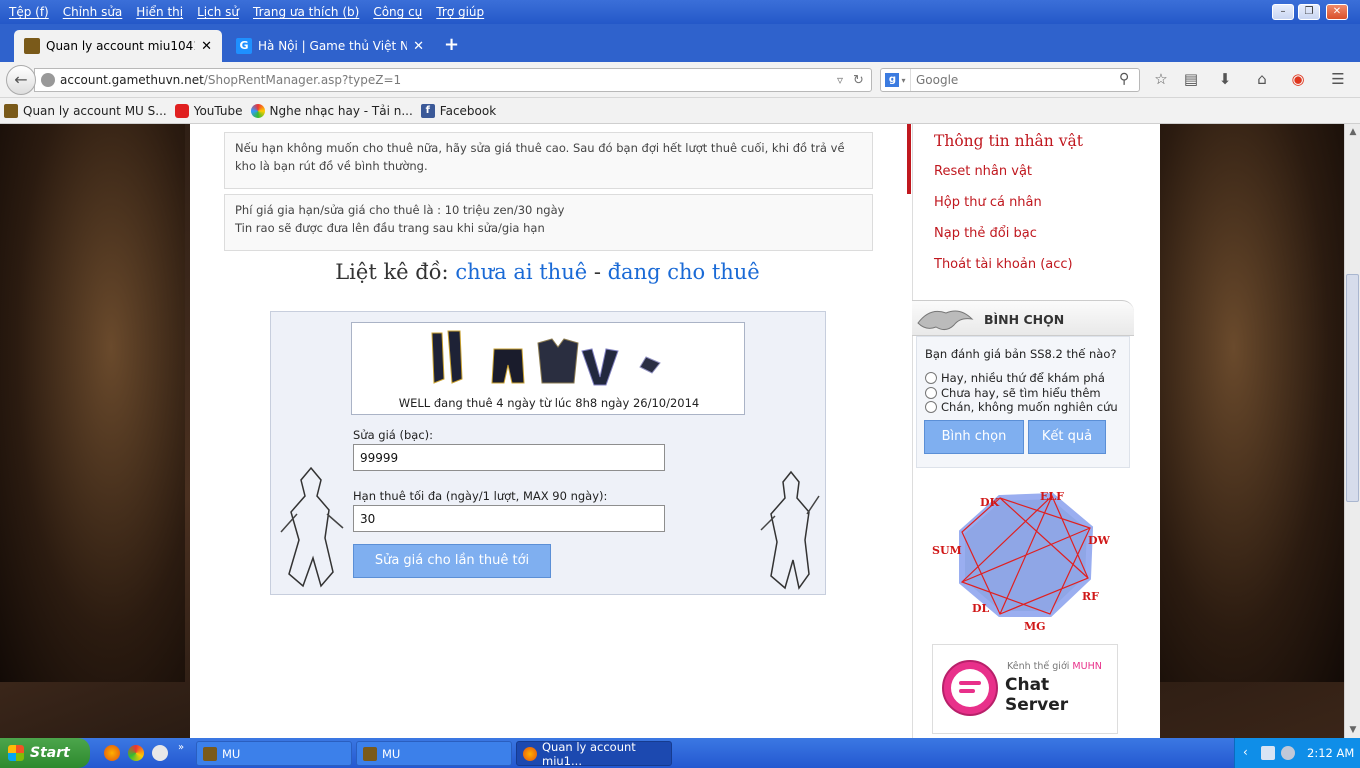 Image resolution: width=1360 pixels, height=768 pixels. What do you see at coordinates (1191, 79) in the screenshot?
I see `bookmarks-list-icon: ▤` at bounding box center [1191, 79].